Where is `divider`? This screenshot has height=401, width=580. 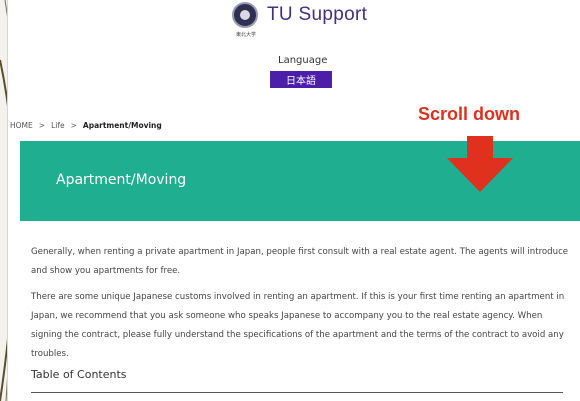
divider is located at coordinates (297, 392).